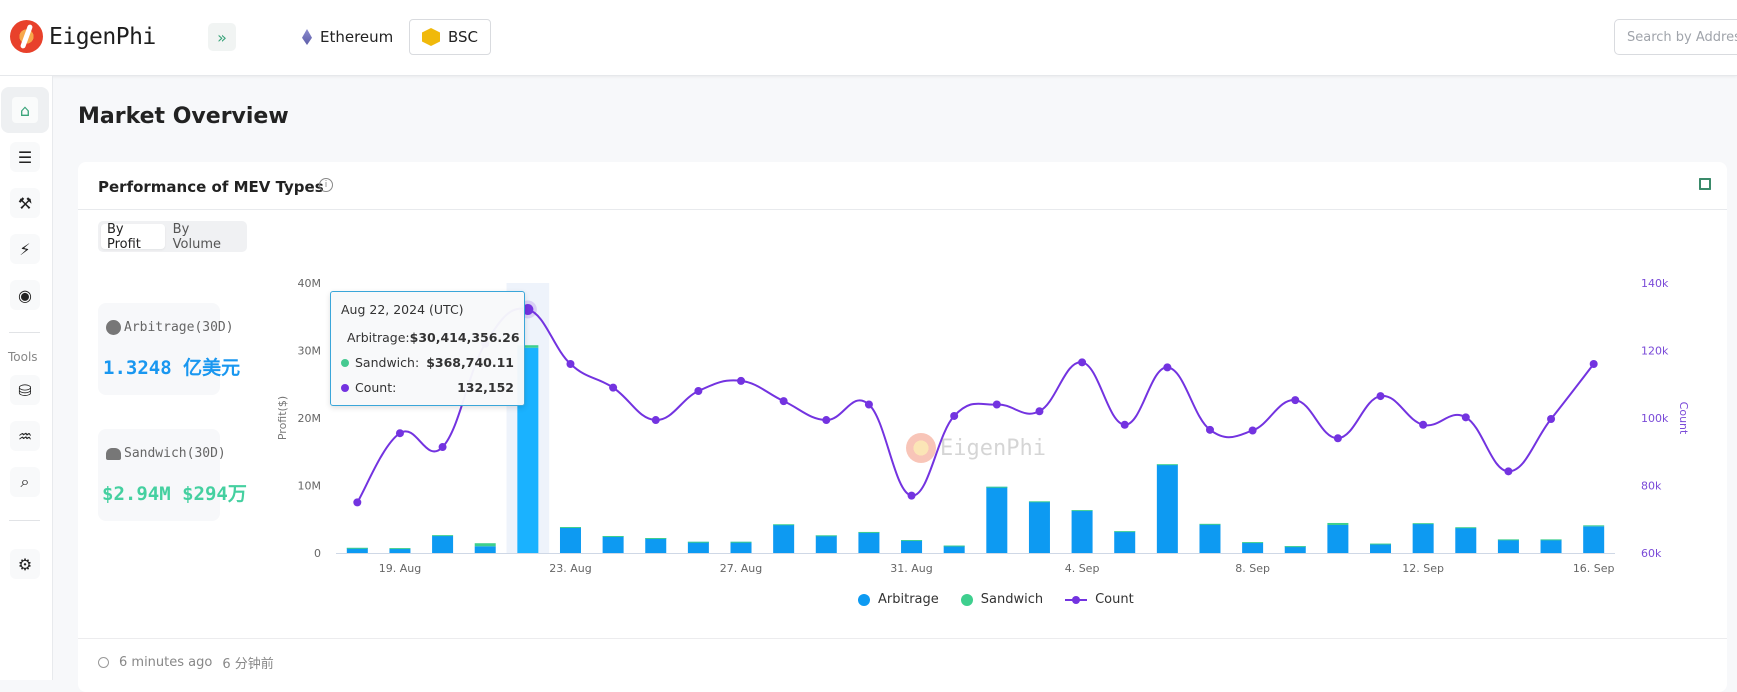  I want to click on tooltip-label: Sandwich:, so click(387, 362).